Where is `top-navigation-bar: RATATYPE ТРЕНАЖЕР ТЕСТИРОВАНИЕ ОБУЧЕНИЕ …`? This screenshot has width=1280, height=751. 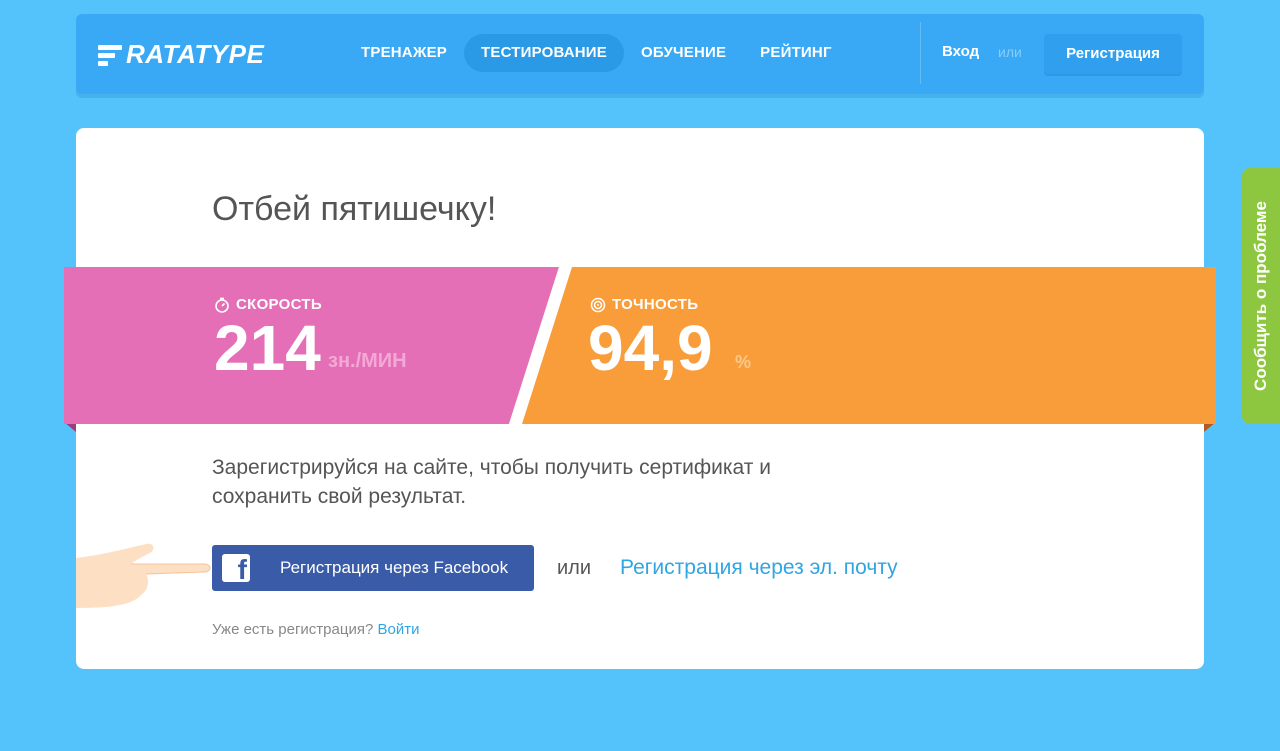 top-navigation-bar: RATATYPE ТРЕНАЖЕР ТЕСТИРОВАНИЕ ОБУЧЕНИЕ … is located at coordinates (640, 54).